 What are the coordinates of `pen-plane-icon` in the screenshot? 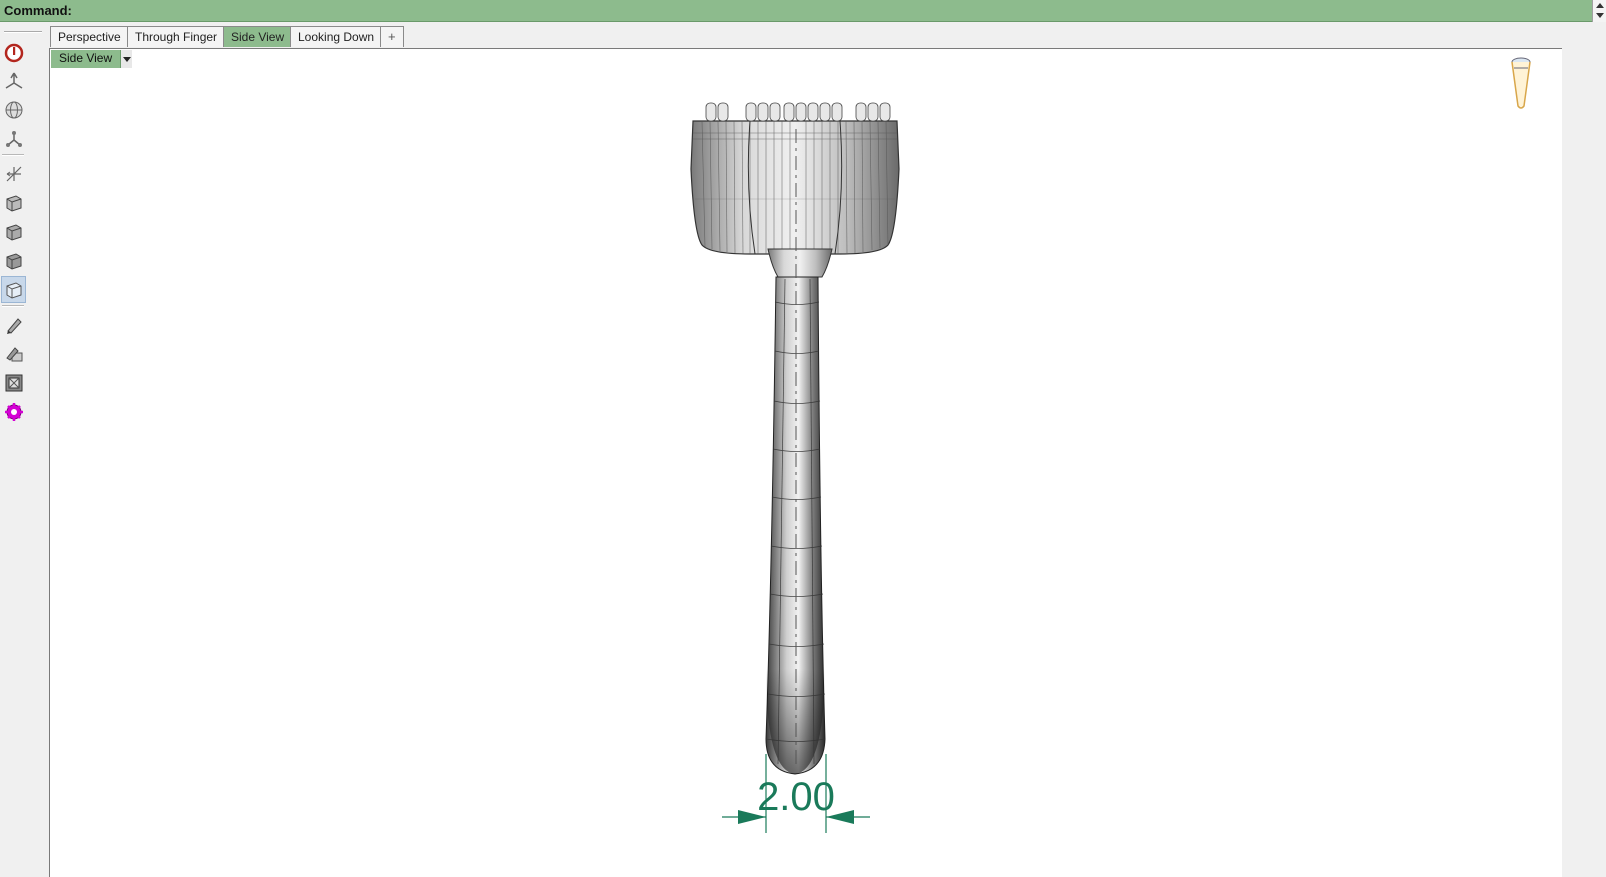 It's located at (13, 353).